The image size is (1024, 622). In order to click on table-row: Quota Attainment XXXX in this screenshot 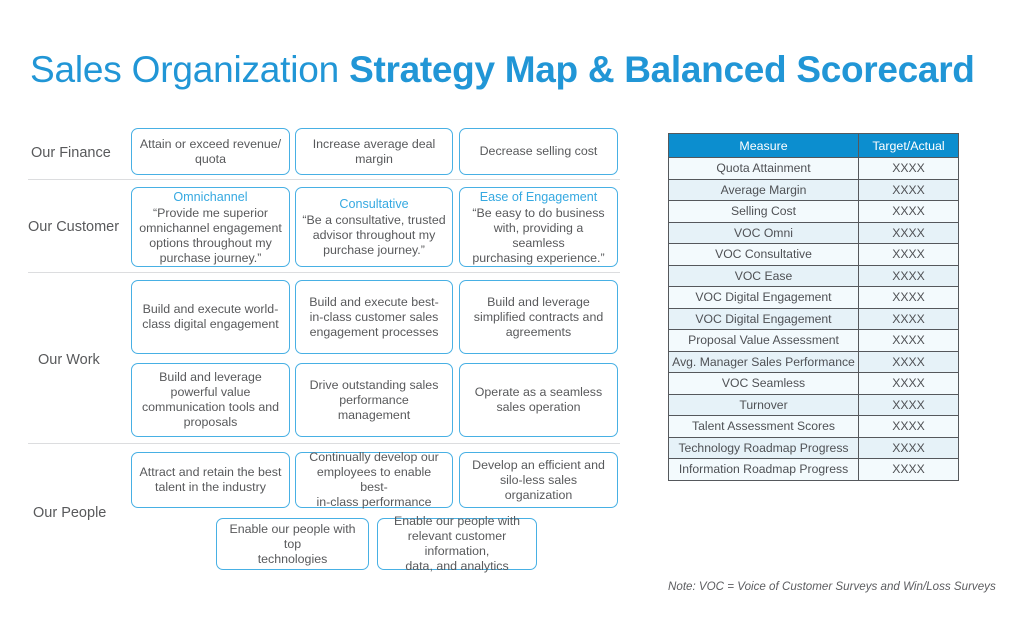, I will do `click(813, 168)`.